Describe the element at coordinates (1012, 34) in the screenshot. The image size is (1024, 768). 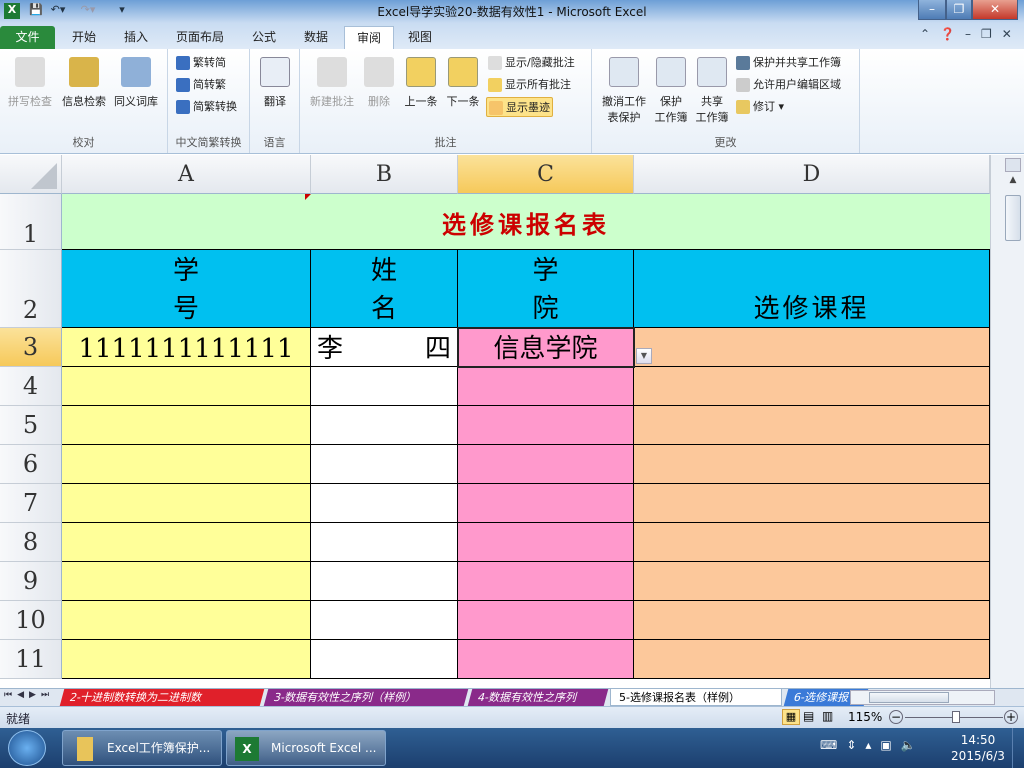
I see `workbook-close-icon: ✕` at that location.